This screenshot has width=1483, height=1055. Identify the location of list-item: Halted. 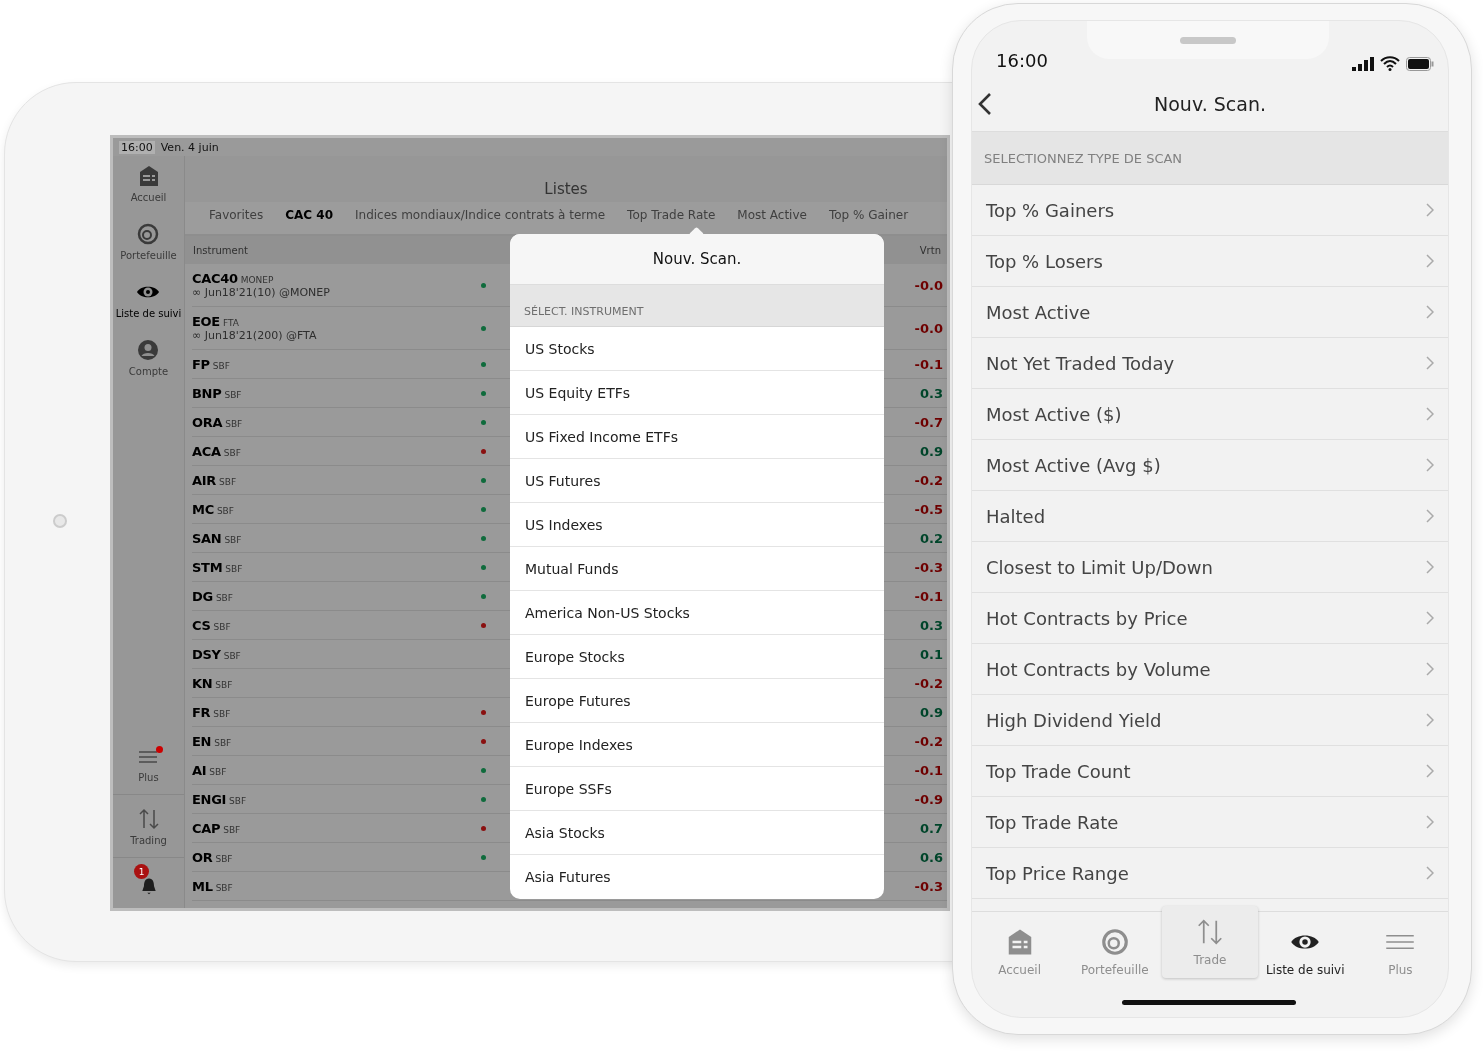
(1210, 516).